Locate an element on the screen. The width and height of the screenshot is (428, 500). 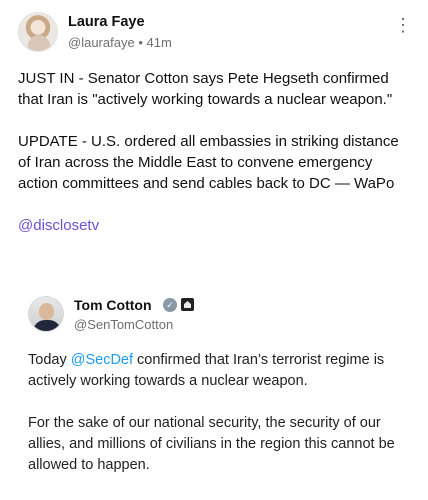
quoted-line-prefix: Today is located at coordinates (49, 360).